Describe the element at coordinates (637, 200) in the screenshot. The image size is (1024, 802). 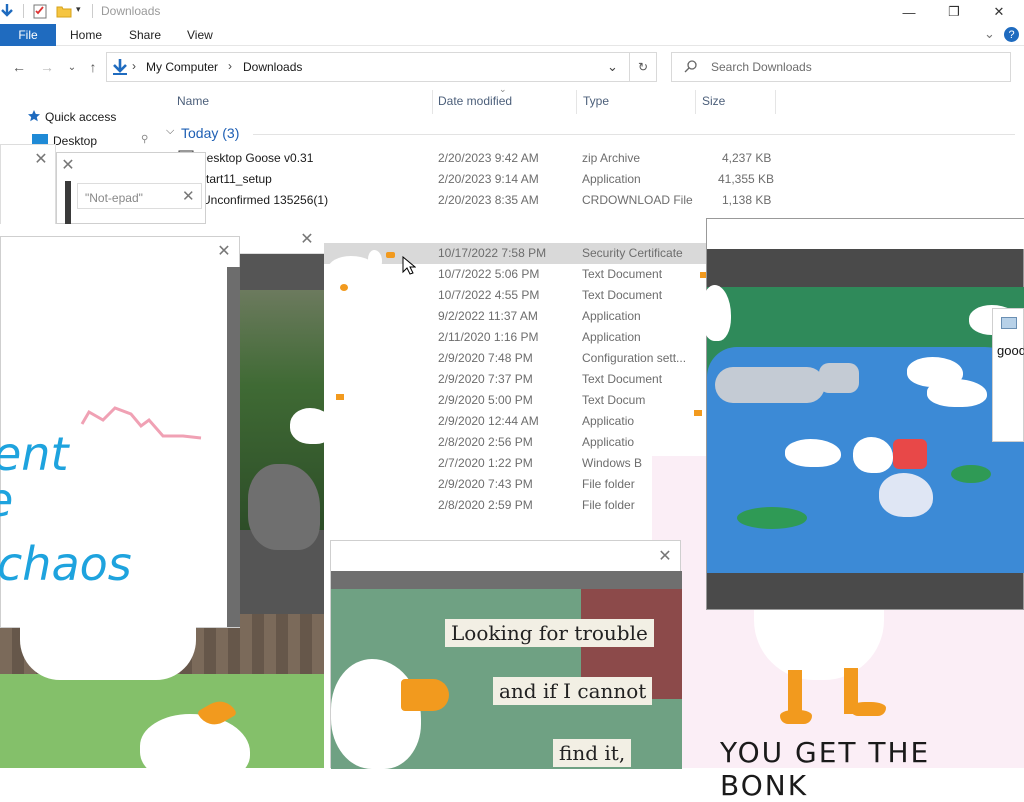
I see `file-type: CRDOWNLOAD File` at that location.